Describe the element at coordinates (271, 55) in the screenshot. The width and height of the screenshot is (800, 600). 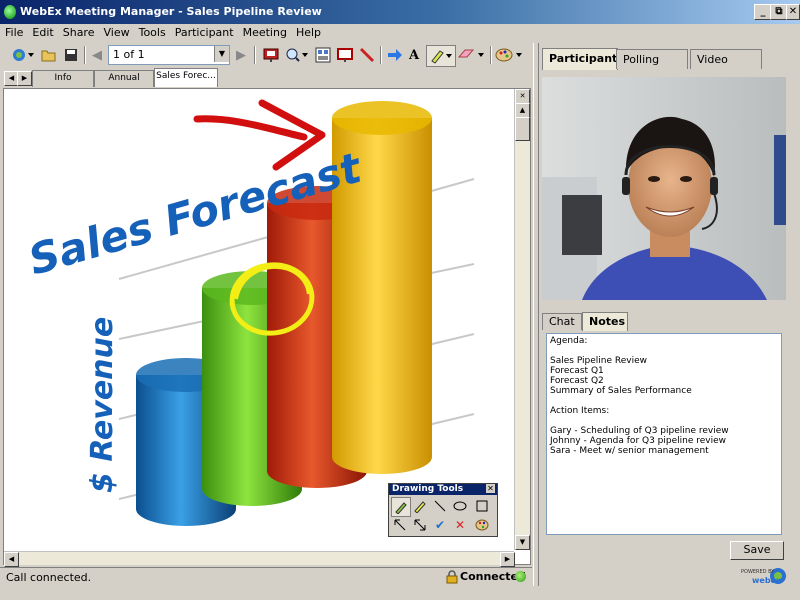
I see `presentation-icon` at that location.